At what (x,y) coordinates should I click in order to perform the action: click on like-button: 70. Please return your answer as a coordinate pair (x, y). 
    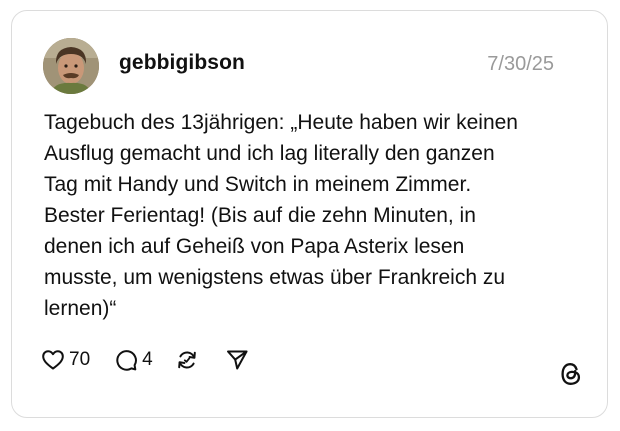
    Looking at the image, I should click on (65, 360).